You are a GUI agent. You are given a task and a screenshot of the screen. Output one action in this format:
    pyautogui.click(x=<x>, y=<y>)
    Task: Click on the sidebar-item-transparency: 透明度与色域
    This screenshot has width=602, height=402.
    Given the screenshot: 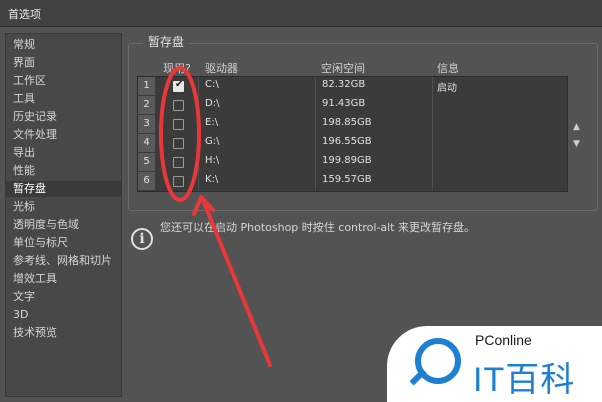 What is the action you would take?
    pyautogui.click(x=63, y=225)
    